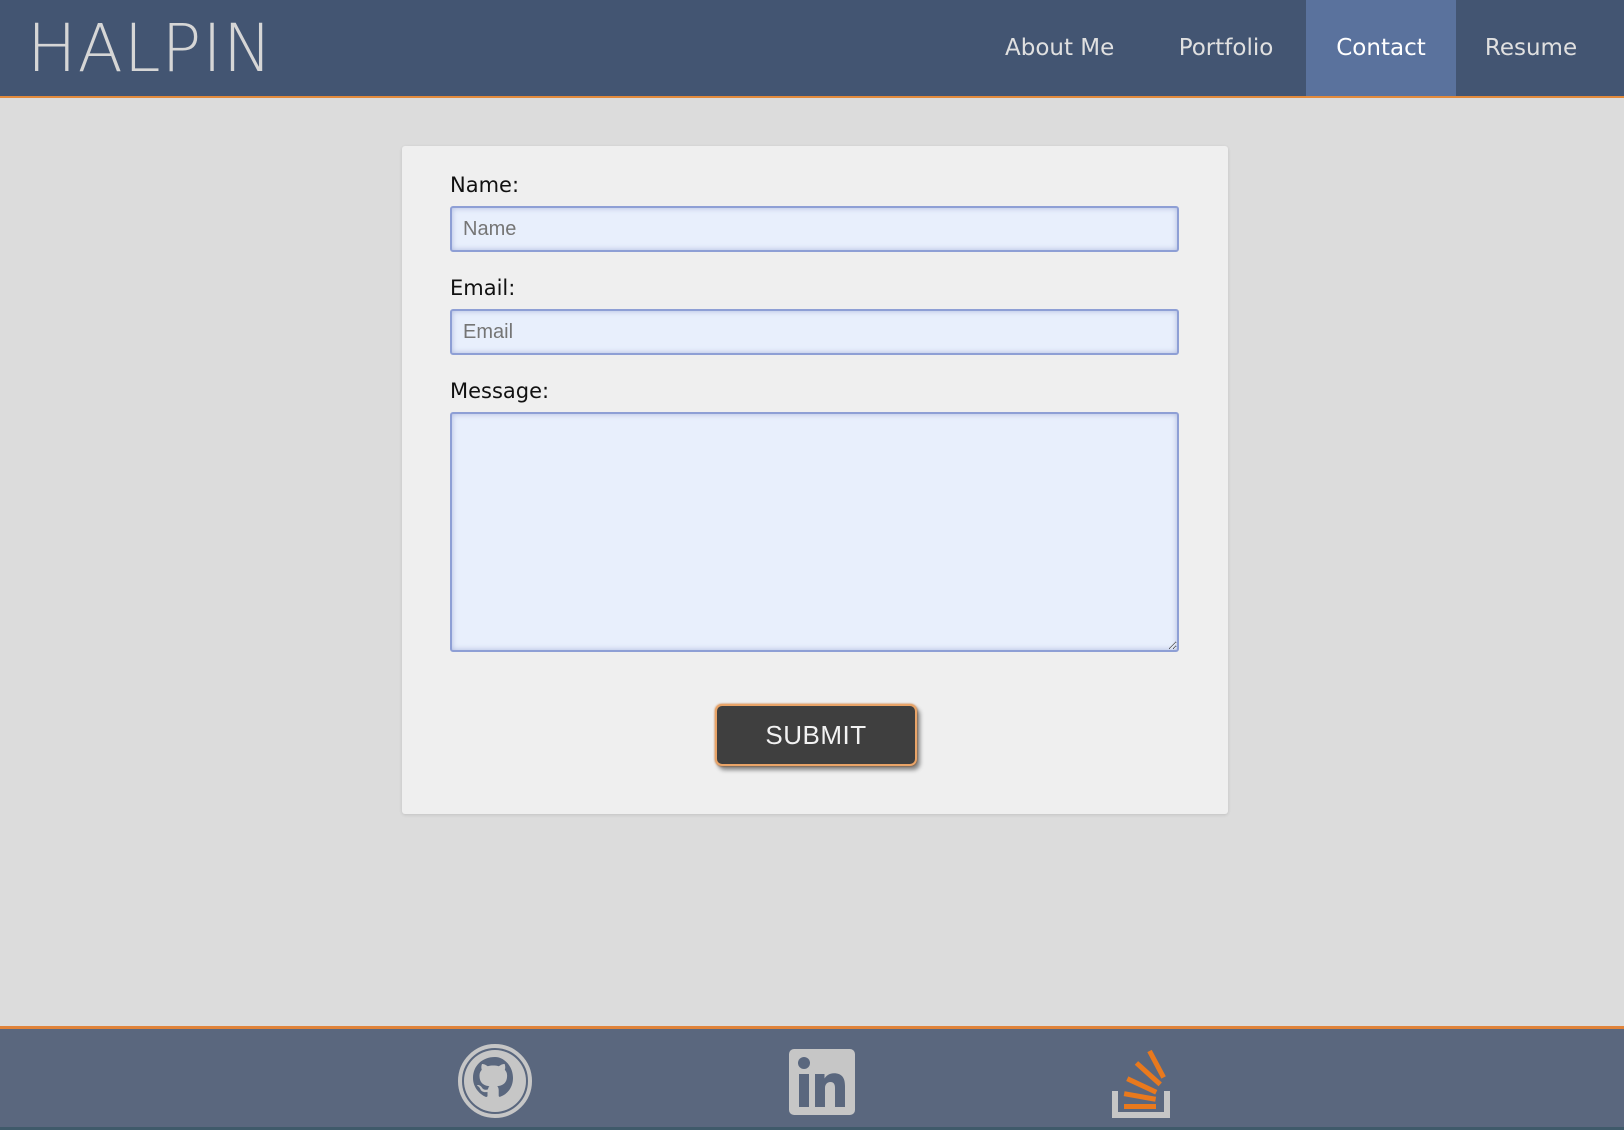 Image resolution: width=1624 pixels, height=1130 pixels. What do you see at coordinates (1531, 48) in the screenshot?
I see `nav-resume: Resume` at bounding box center [1531, 48].